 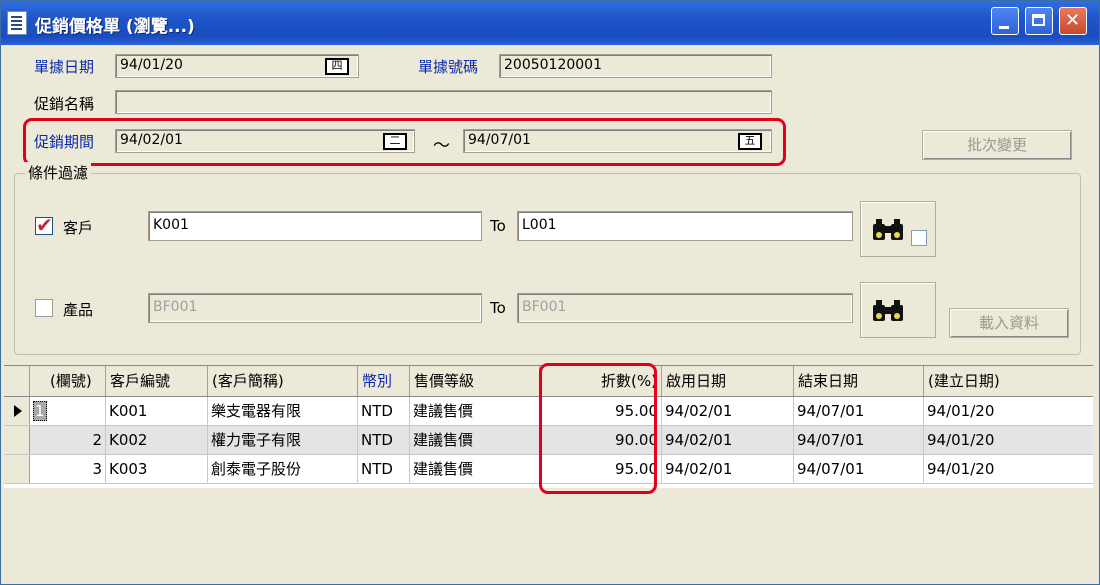 What do you see at coordinates (685, 226) in the screenshot?
I see `customer-to-field: L001` at bounding box center [685, 226].